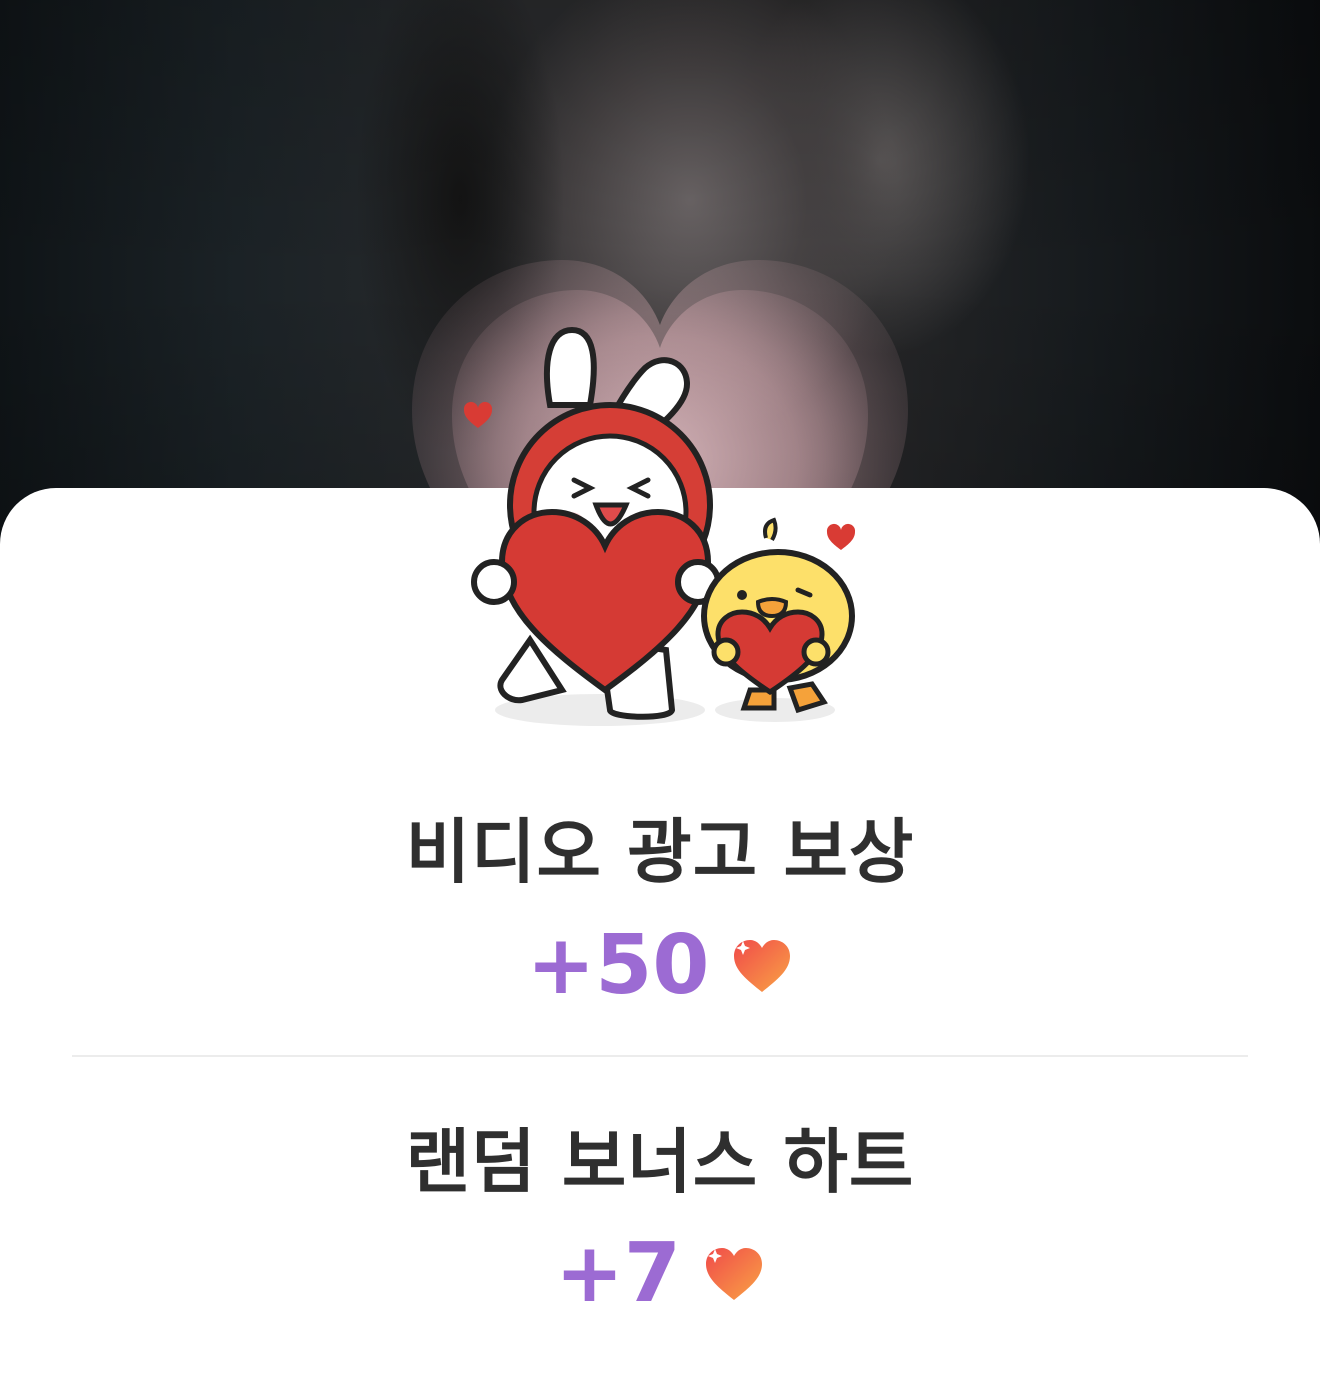 This screenshot has height=1388, width=1320. I want to click on random-bonus-amount-row: +7, so click(660, 1273).